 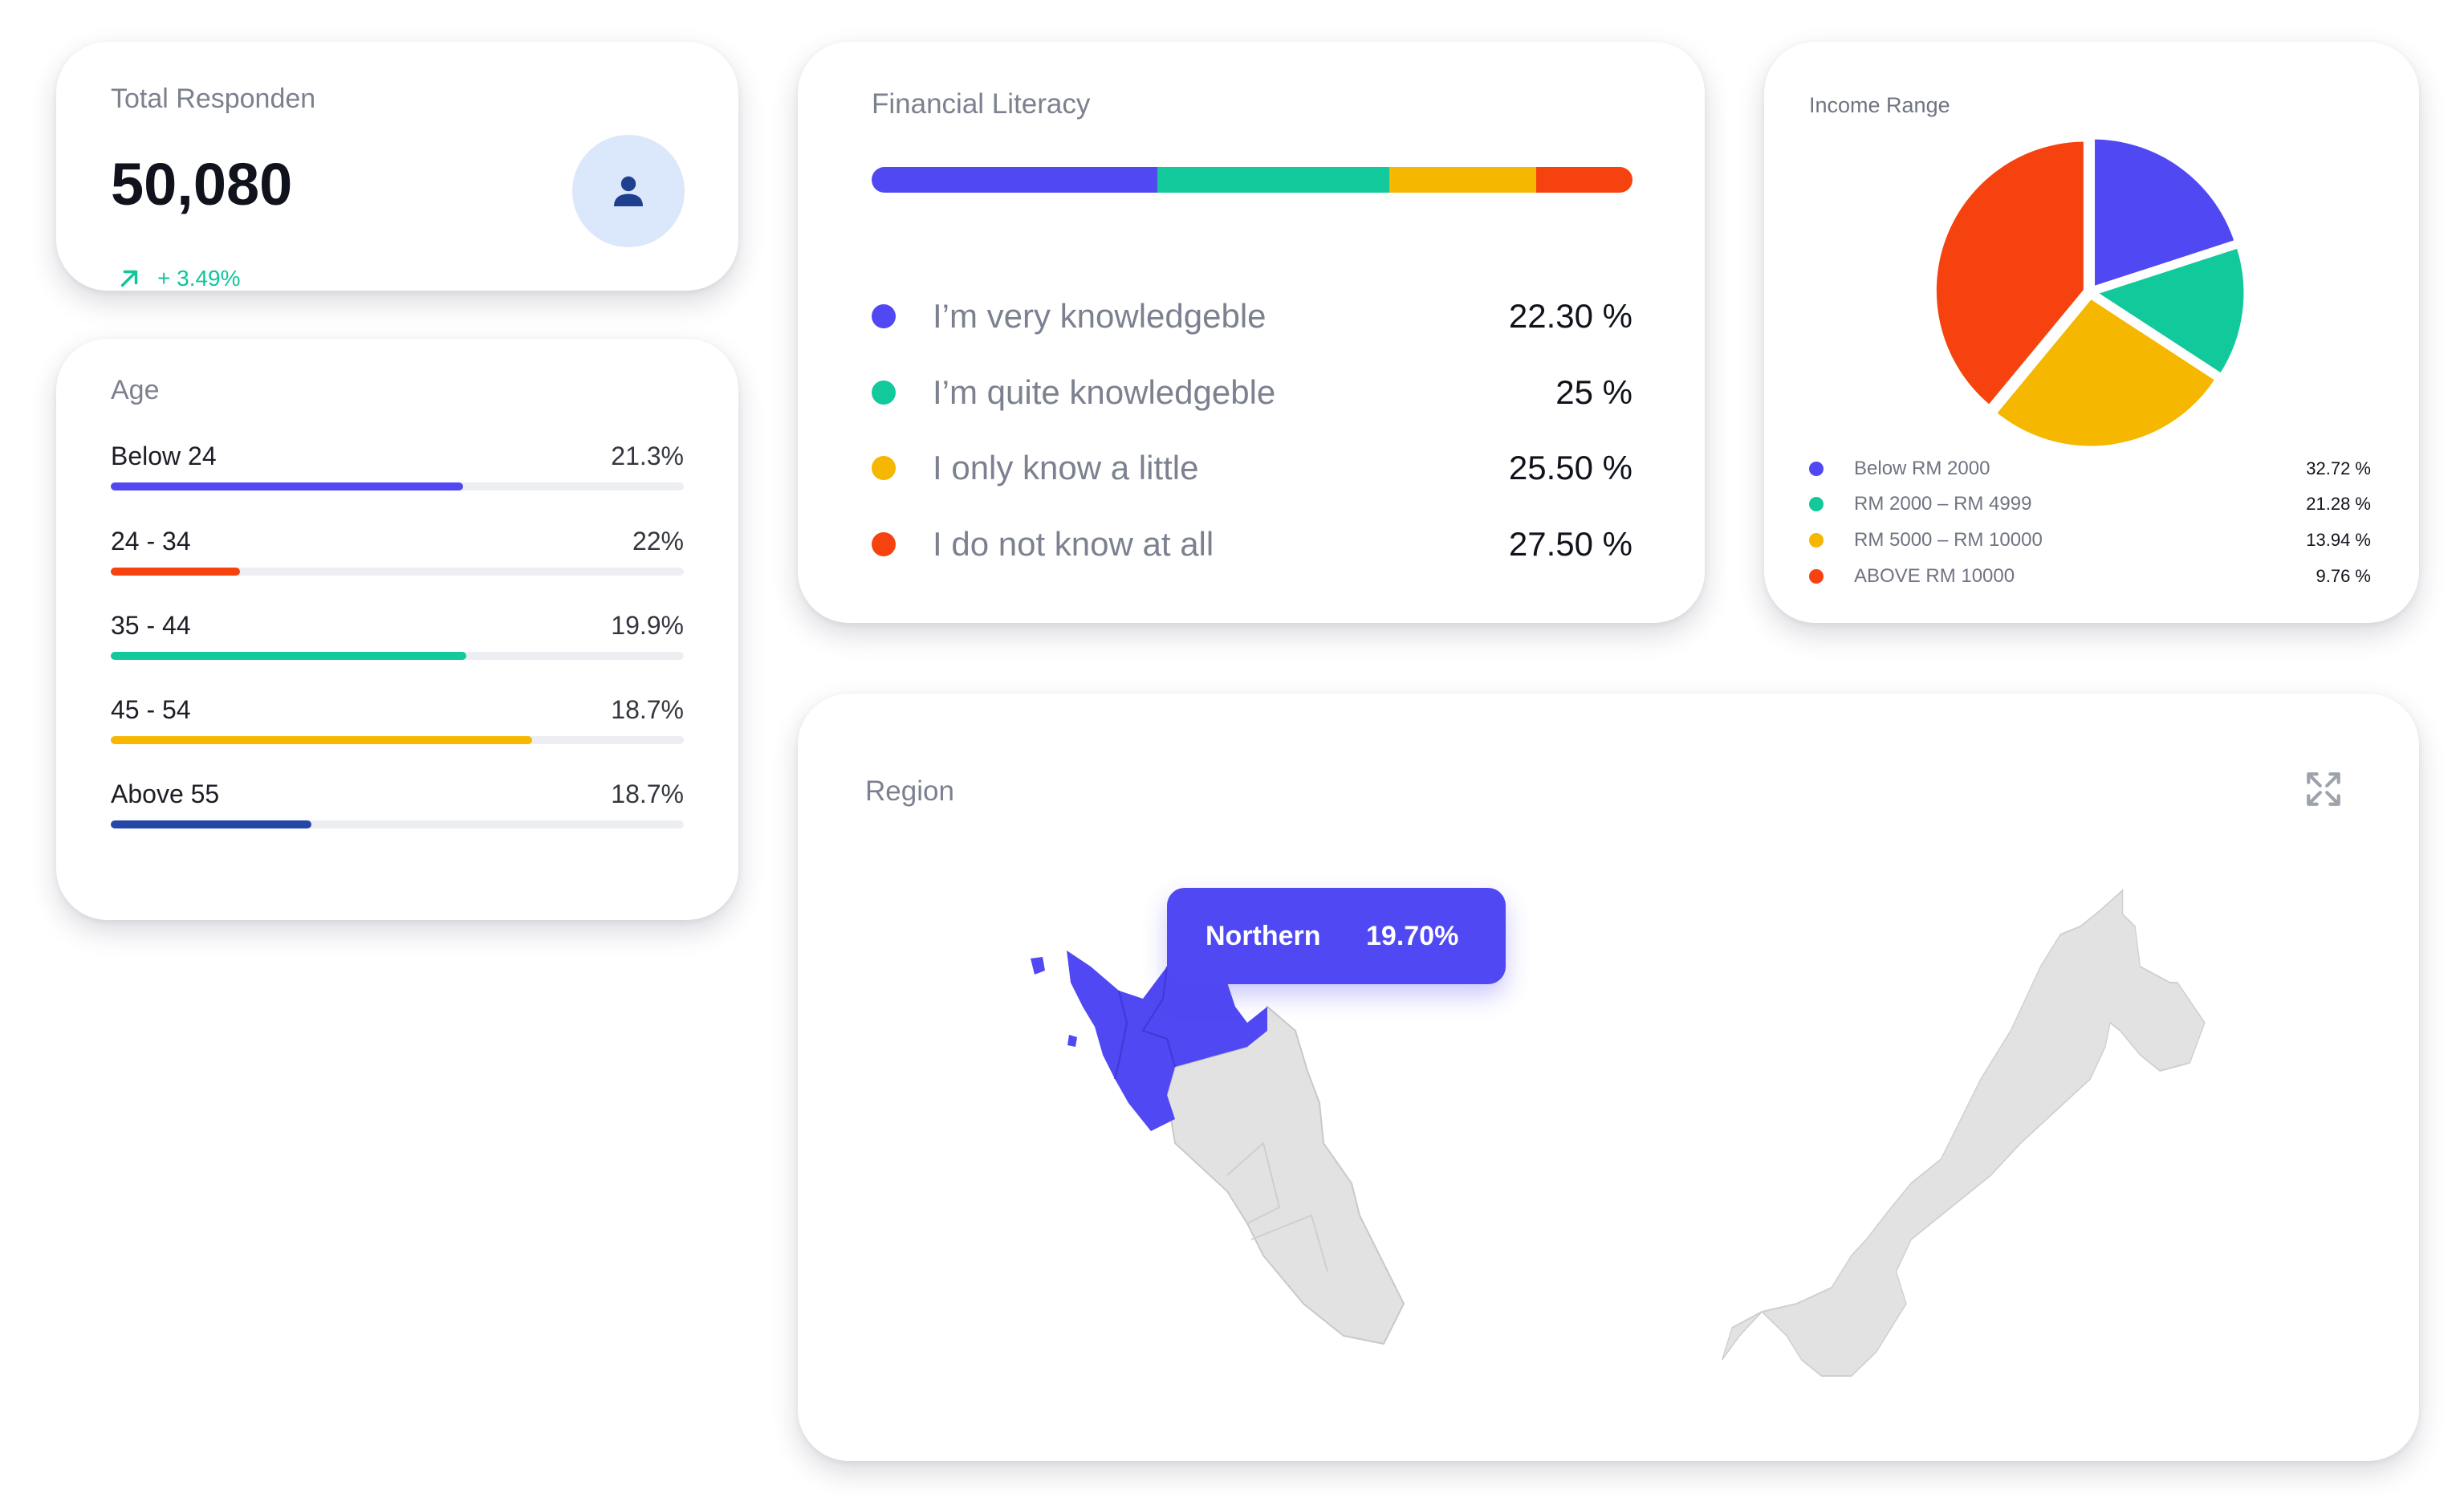 What do you see at coordinates (2090, 540) in the screenshot?
I see `income-legend-item: RM 5000 – RM 10000 13.94 %` at bounding box center [2090, 540].